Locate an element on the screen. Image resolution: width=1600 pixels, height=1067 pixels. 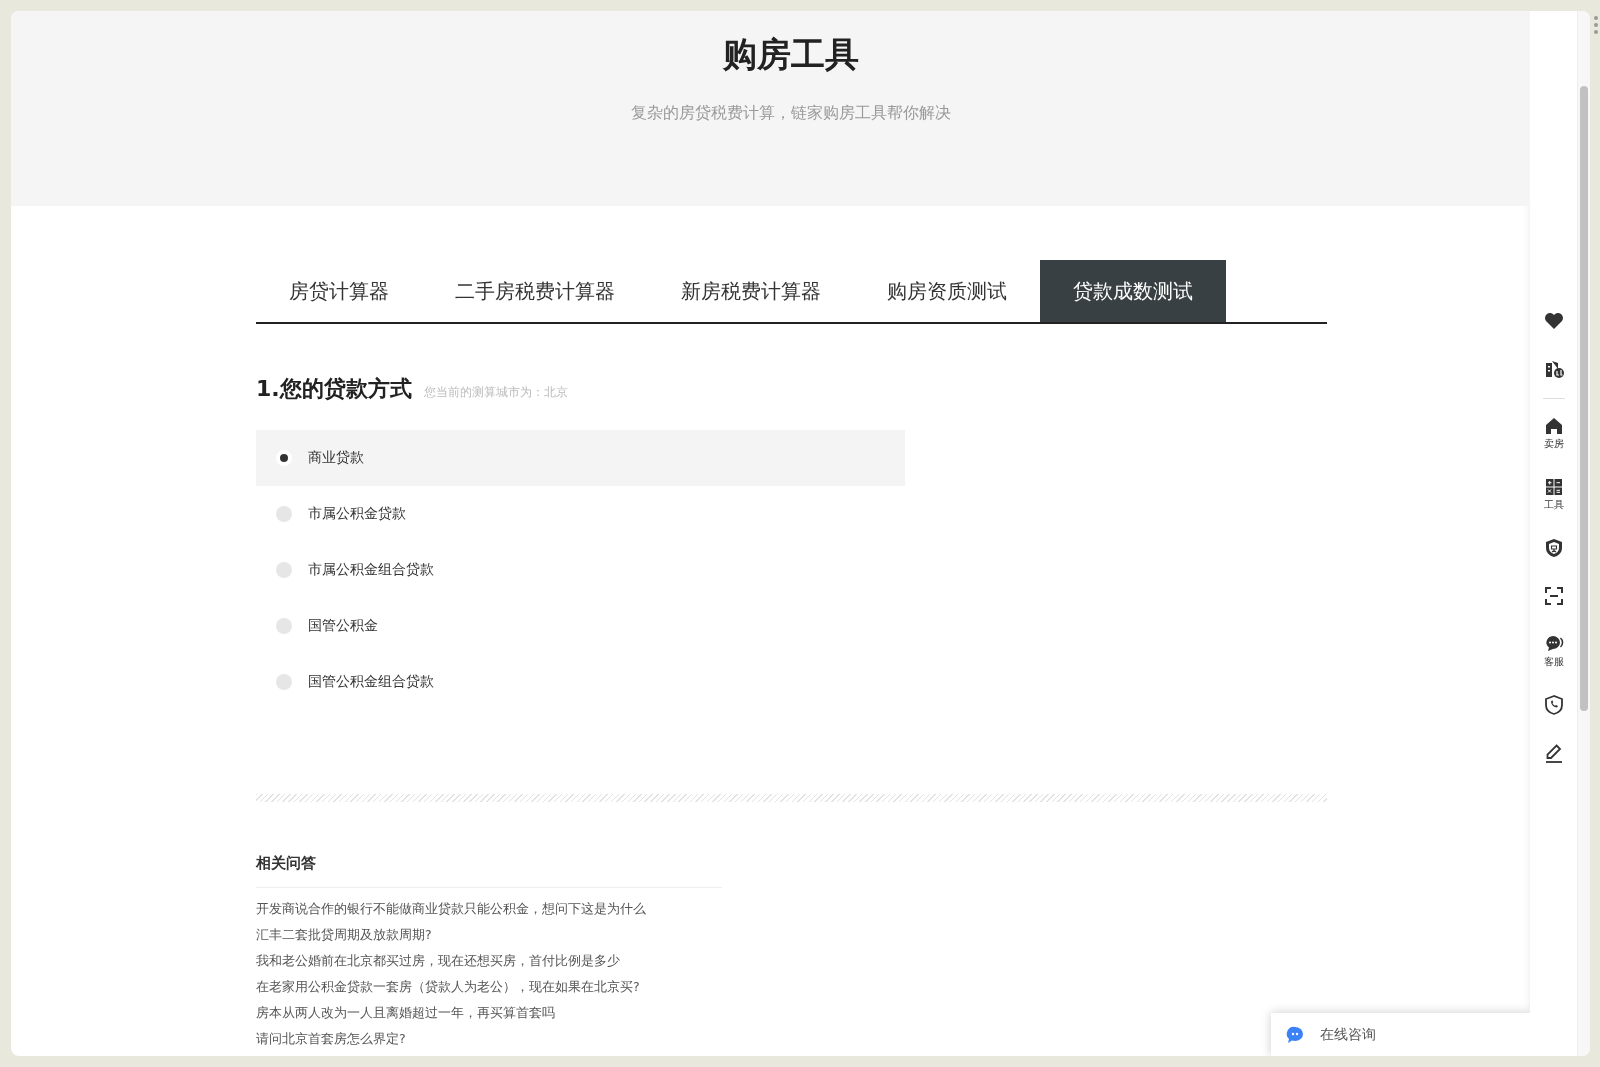
option-label: 市属公积金贷款 is located at coordinates (357, 514).